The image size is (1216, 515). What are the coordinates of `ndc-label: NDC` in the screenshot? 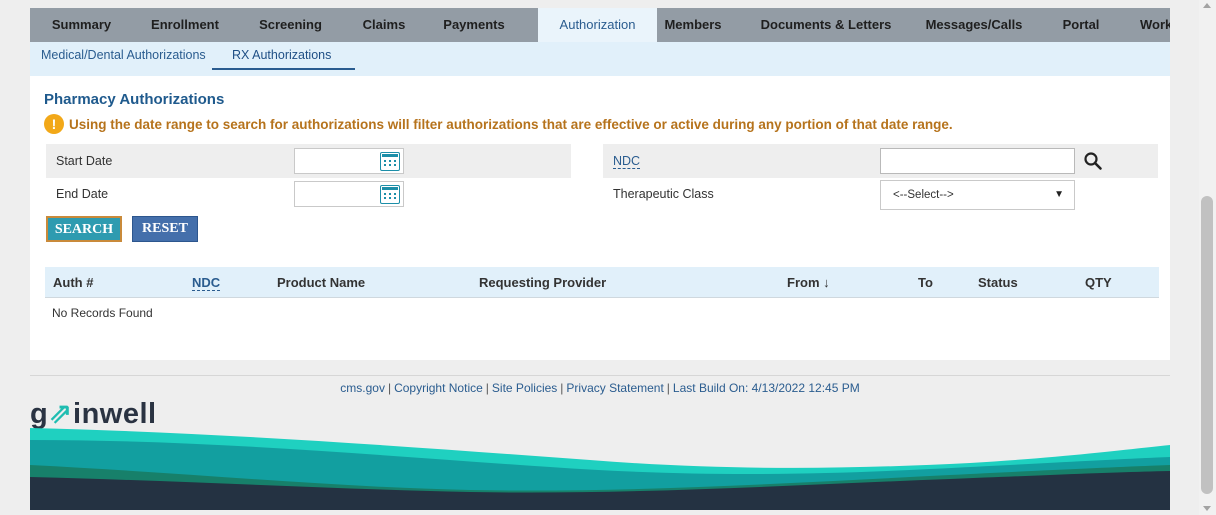 It's located at (627, 161).